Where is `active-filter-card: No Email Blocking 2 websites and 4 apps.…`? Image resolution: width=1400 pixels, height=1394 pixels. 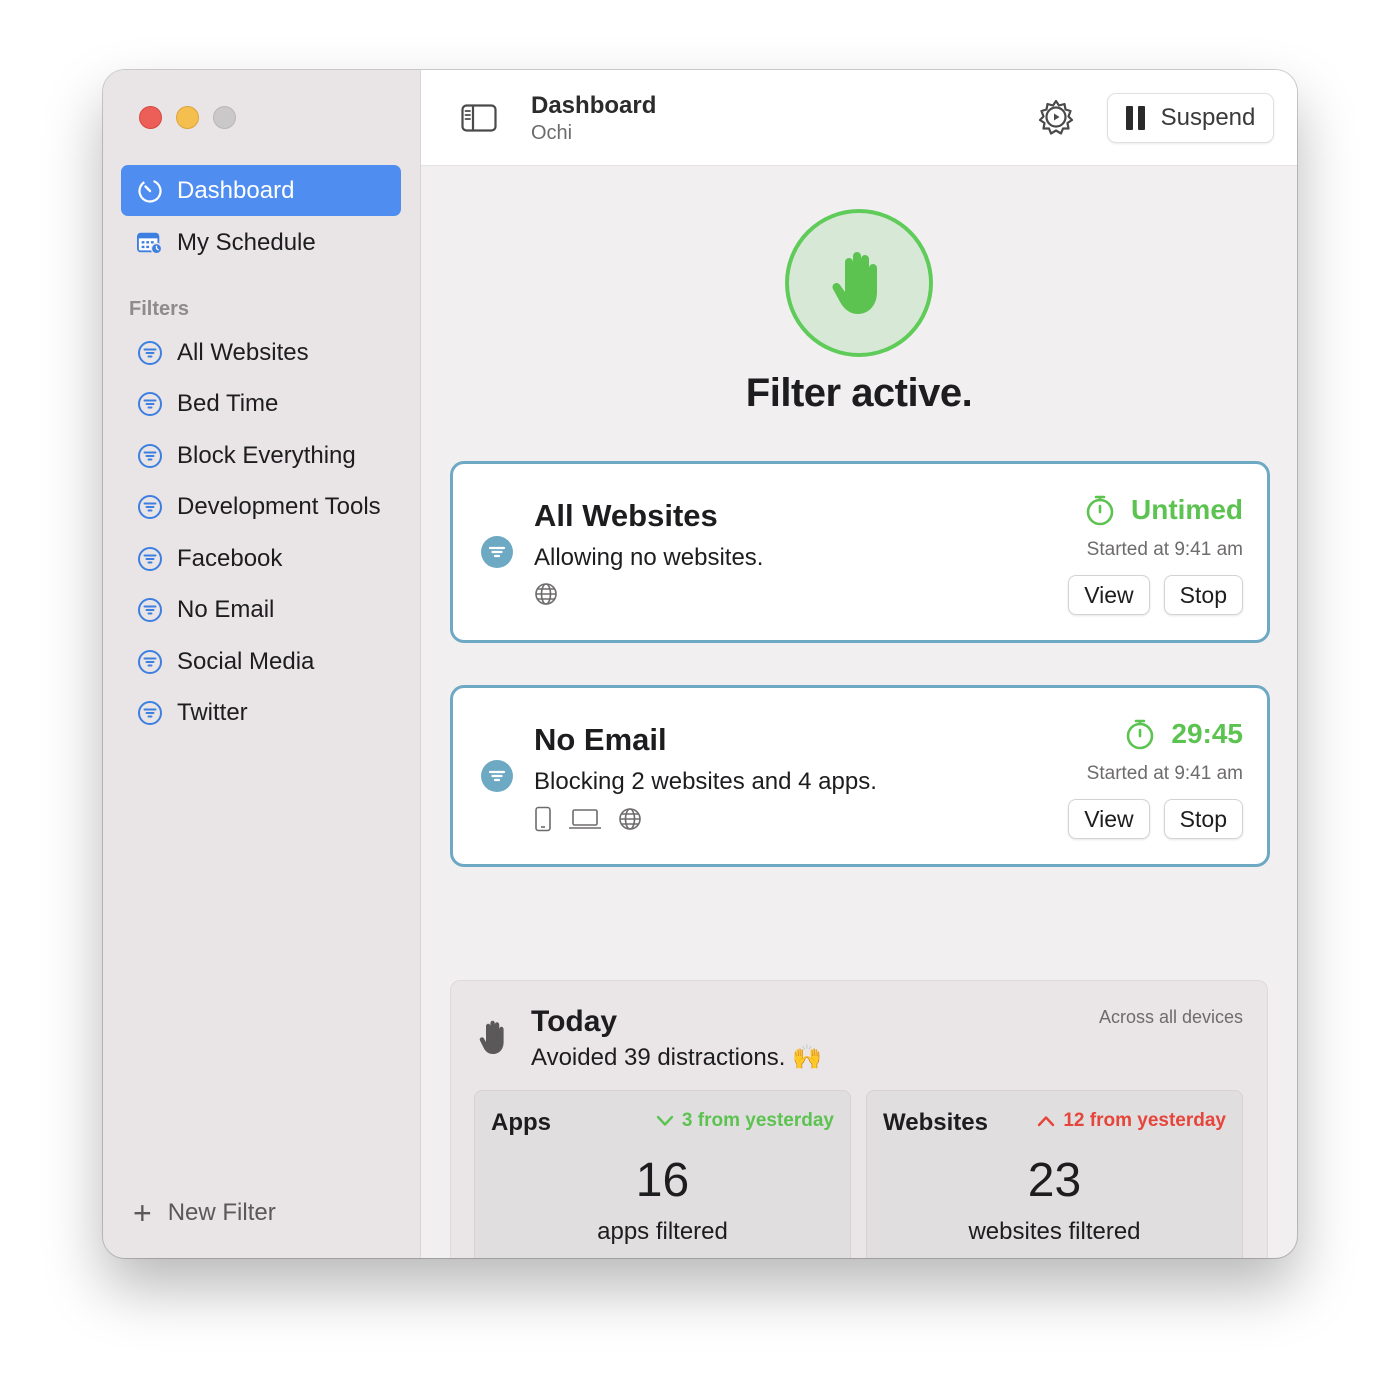
active-filter-card: No Email Blocking 2 websites and 4 apps.… is located at coordinates (860, 776).